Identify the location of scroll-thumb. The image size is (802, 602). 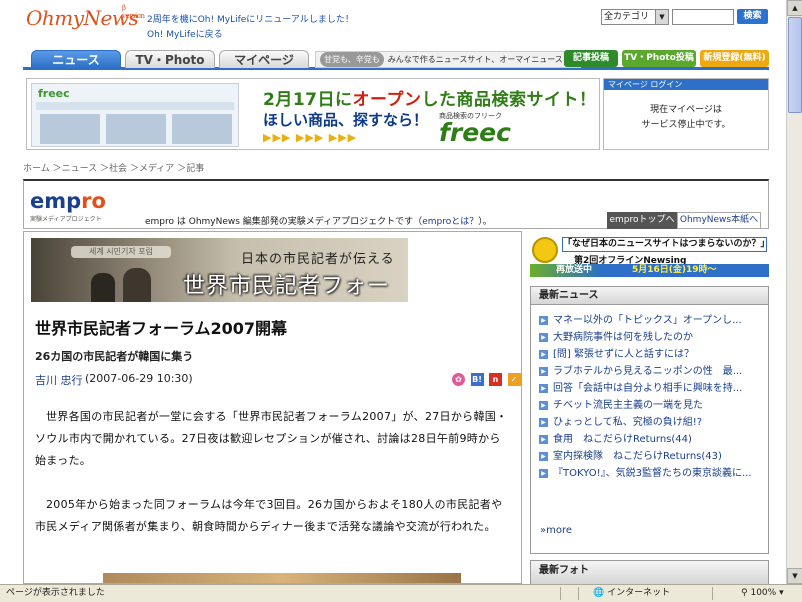
(795, 65).